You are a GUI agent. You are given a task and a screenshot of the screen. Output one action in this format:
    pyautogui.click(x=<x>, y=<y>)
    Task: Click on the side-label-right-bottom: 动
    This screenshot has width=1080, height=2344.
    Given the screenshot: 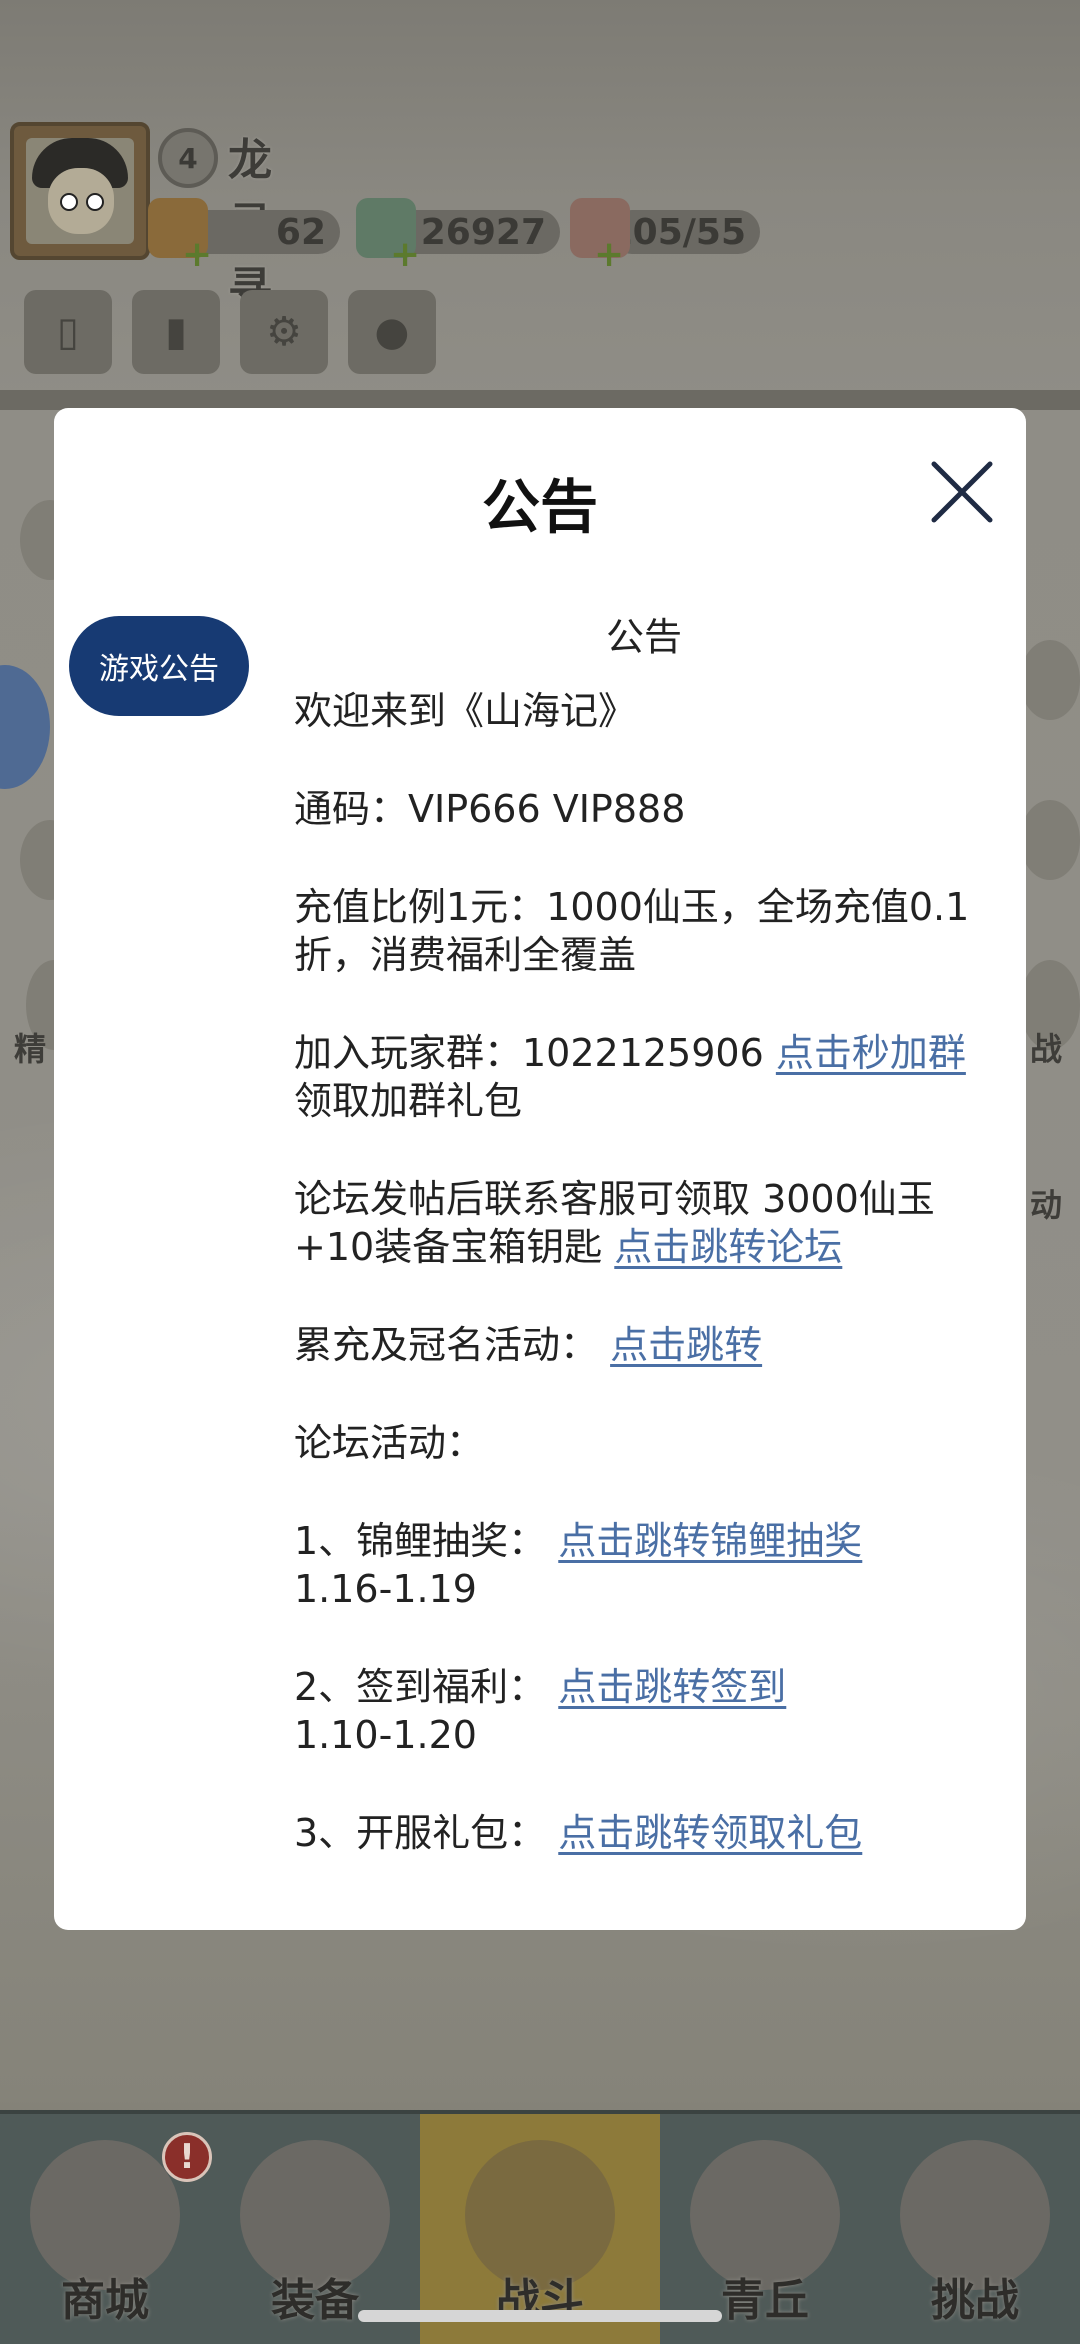 What is the action you would take?
    pyautogui.click(x=1046, y=1205)
    